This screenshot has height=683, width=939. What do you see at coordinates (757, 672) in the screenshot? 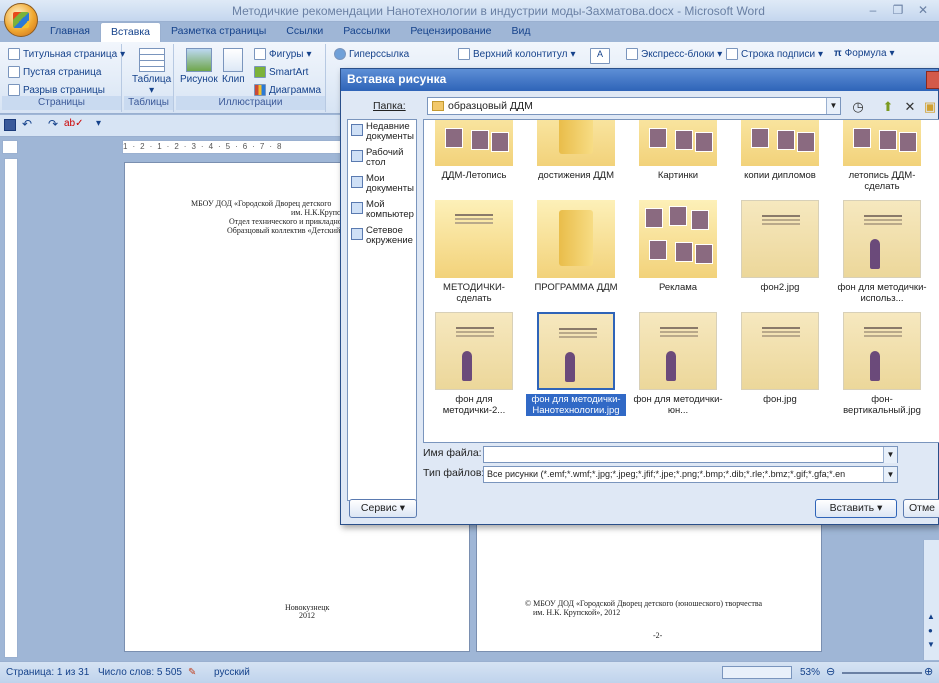
I see `view-buttons` at bounding box center [757, 672].